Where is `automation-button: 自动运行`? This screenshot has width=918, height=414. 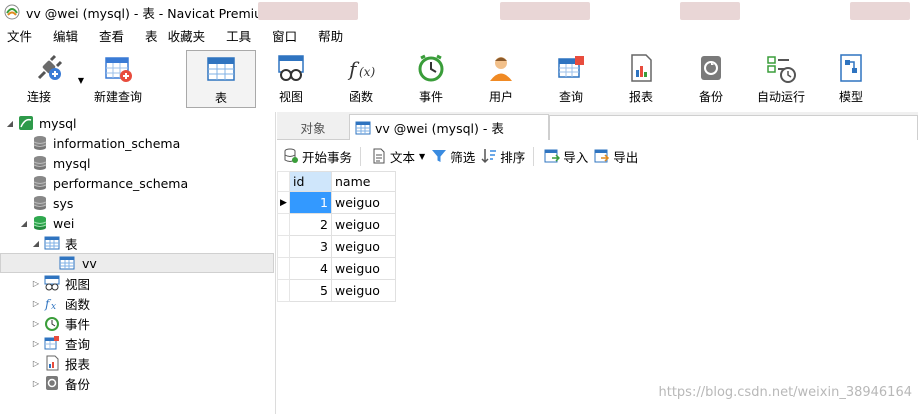
automation-button: 自动运行 is located at coordinates (781, 79).